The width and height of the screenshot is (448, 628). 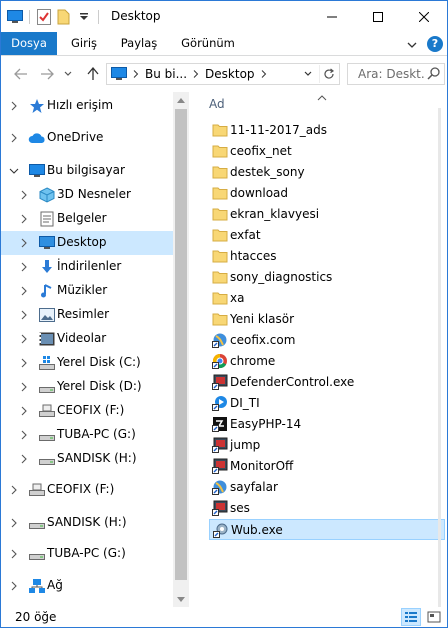 I want to click on sidebar-item-label: İndirilenler, so click(x=89, y=266).